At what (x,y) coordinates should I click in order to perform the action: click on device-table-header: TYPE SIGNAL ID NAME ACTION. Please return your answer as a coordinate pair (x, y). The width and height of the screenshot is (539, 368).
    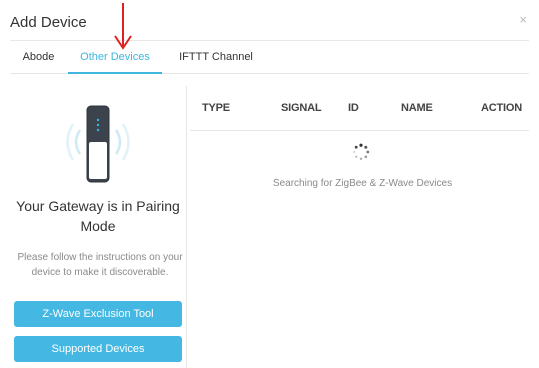
    Looking at the image, I should click on (359, 108).